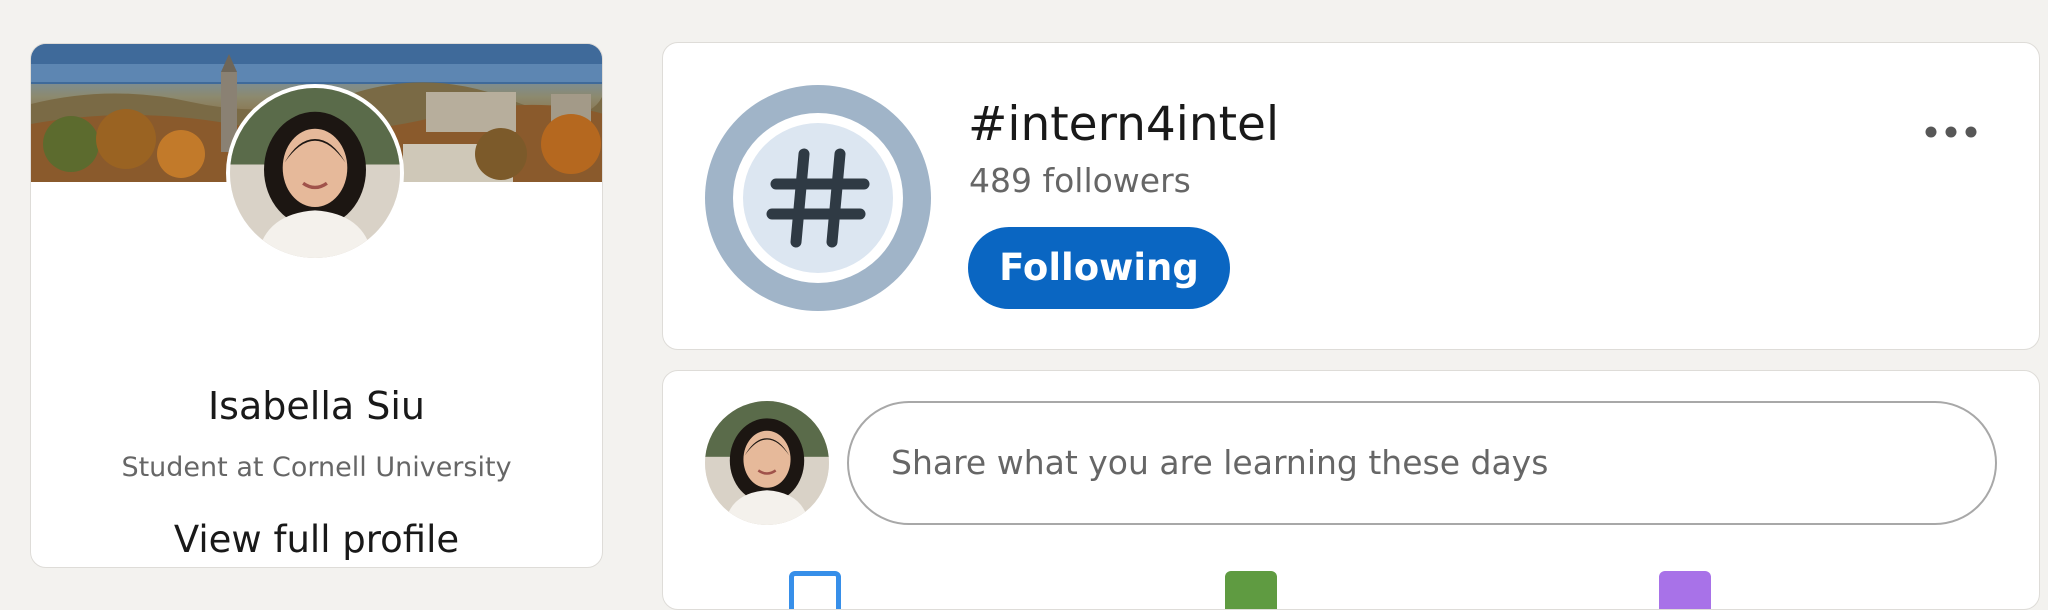  I want to click on profile-name: Isabella Siu, so click(316, 406).